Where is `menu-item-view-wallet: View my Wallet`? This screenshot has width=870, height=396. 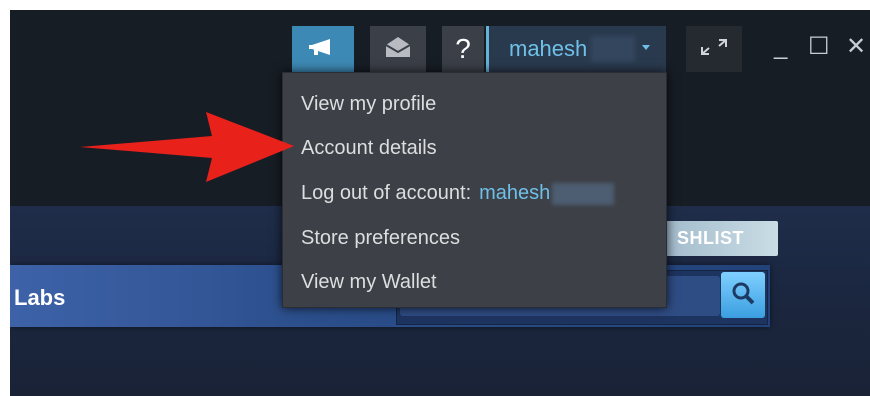 menu-item-view-wallet: View my Wallet is located at coordinates (369, 282).